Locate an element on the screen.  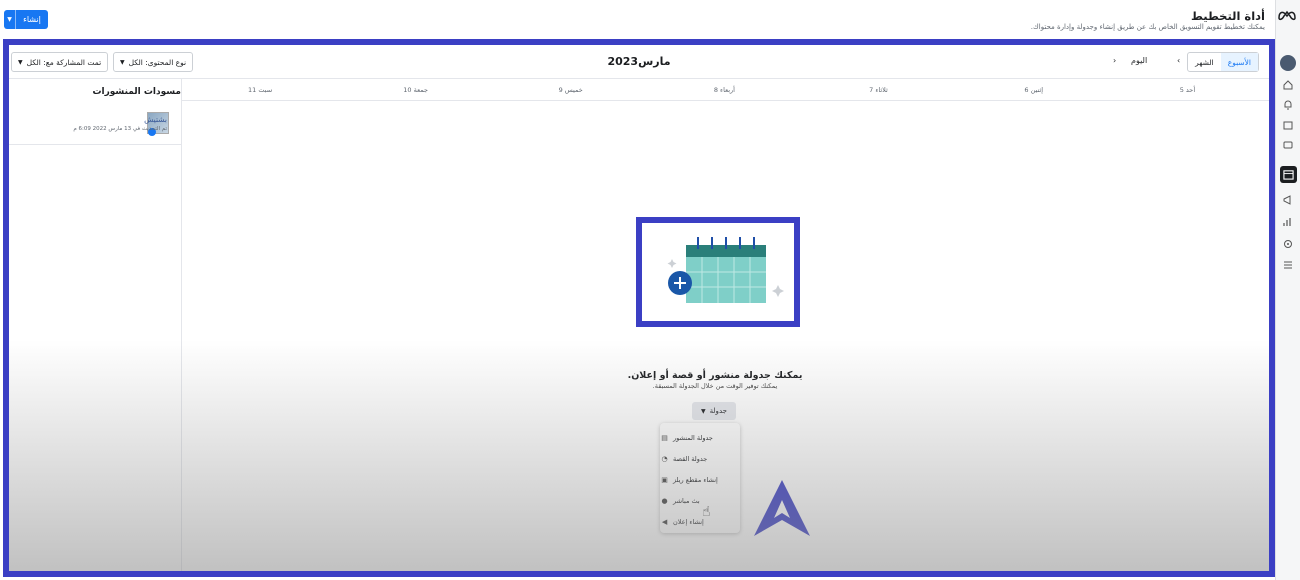
ad-icon: ◀ is located at coordinates (664, 521).